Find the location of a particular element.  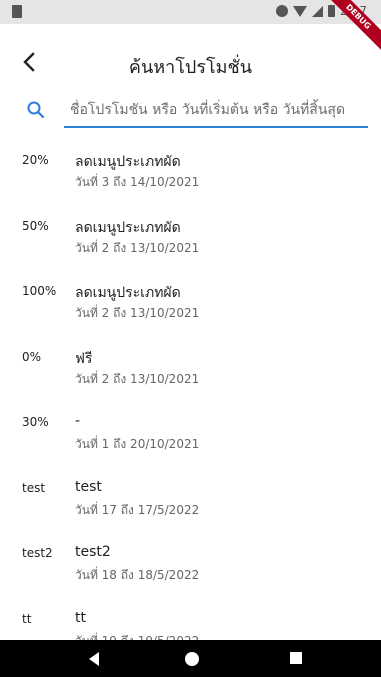

app-bar: ค้นหาโปรโมชั่น is located at coordinates (190, 62).